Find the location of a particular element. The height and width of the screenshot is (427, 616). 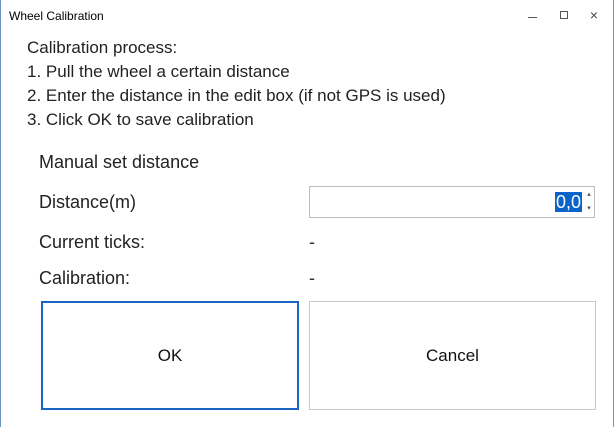

maximize-icon is located at coordinates (564, 15).